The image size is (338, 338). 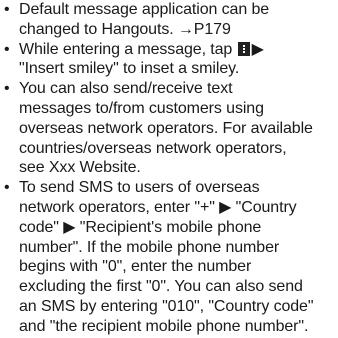 What do you see at coordinates (80, 168) in the screenshot?
I see `note-line: see Xxx Website.` at bounding box center [80, 168].